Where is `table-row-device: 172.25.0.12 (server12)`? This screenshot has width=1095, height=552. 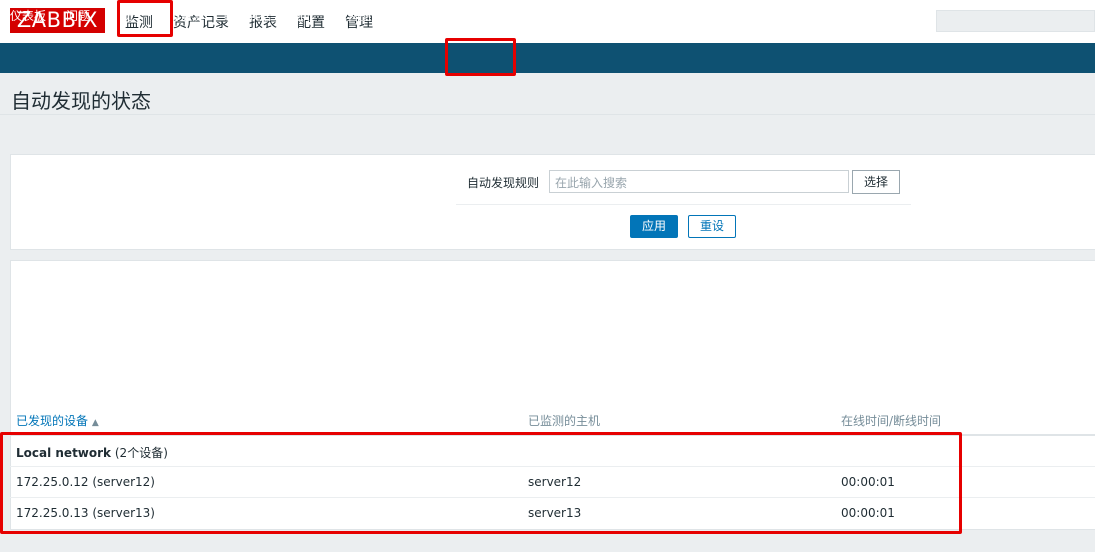
table-row-device: 172.25.0.12 (server12) is located at coordinates (85, 482).